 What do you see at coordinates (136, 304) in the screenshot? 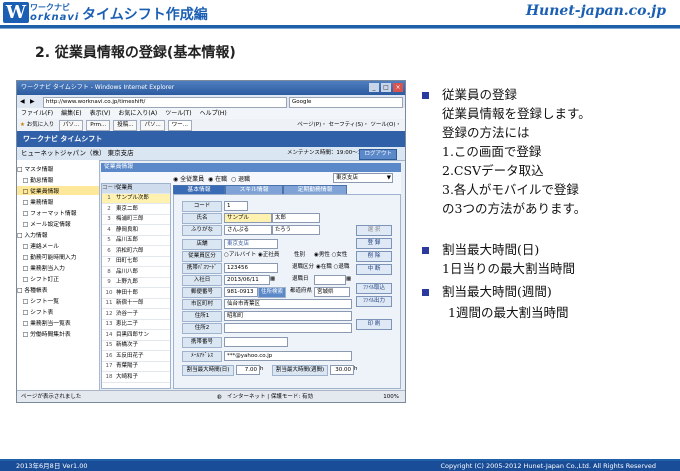
I see `employee-row: 11 新宿十一郎` at bounding box center [136, 304].